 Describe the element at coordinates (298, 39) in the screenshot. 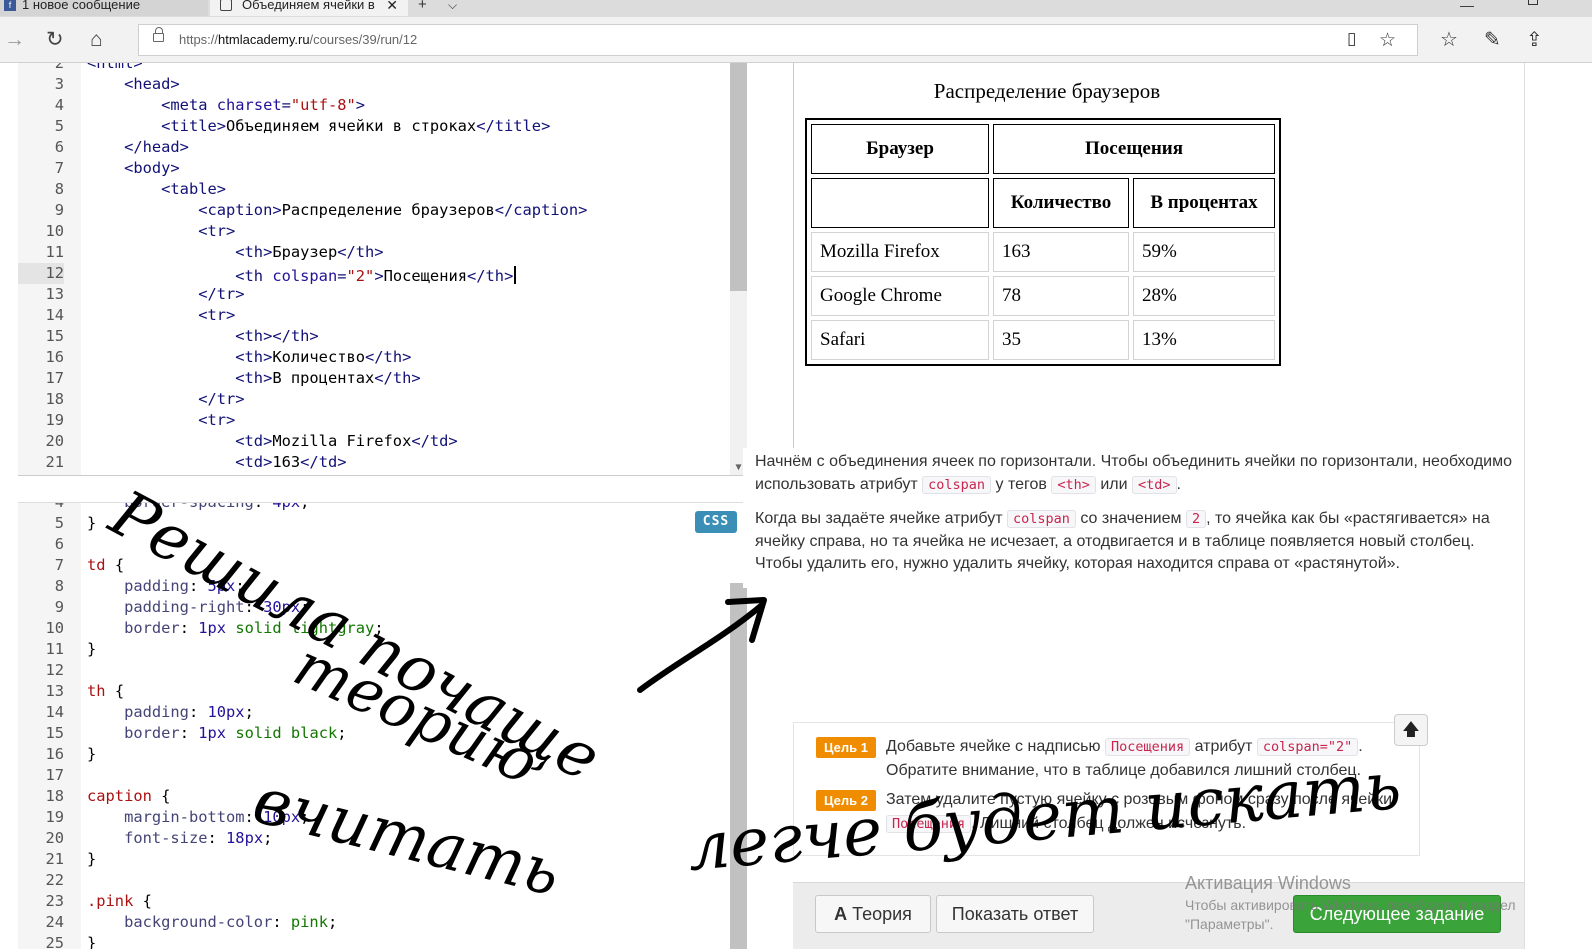

I see `url-text: https://htmlacademy.ru/courses/39/run/12` at that location.